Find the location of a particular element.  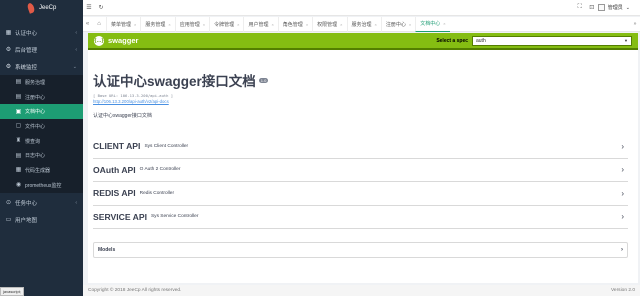

code-icon: ▦ is located at coordinates (18, 170).